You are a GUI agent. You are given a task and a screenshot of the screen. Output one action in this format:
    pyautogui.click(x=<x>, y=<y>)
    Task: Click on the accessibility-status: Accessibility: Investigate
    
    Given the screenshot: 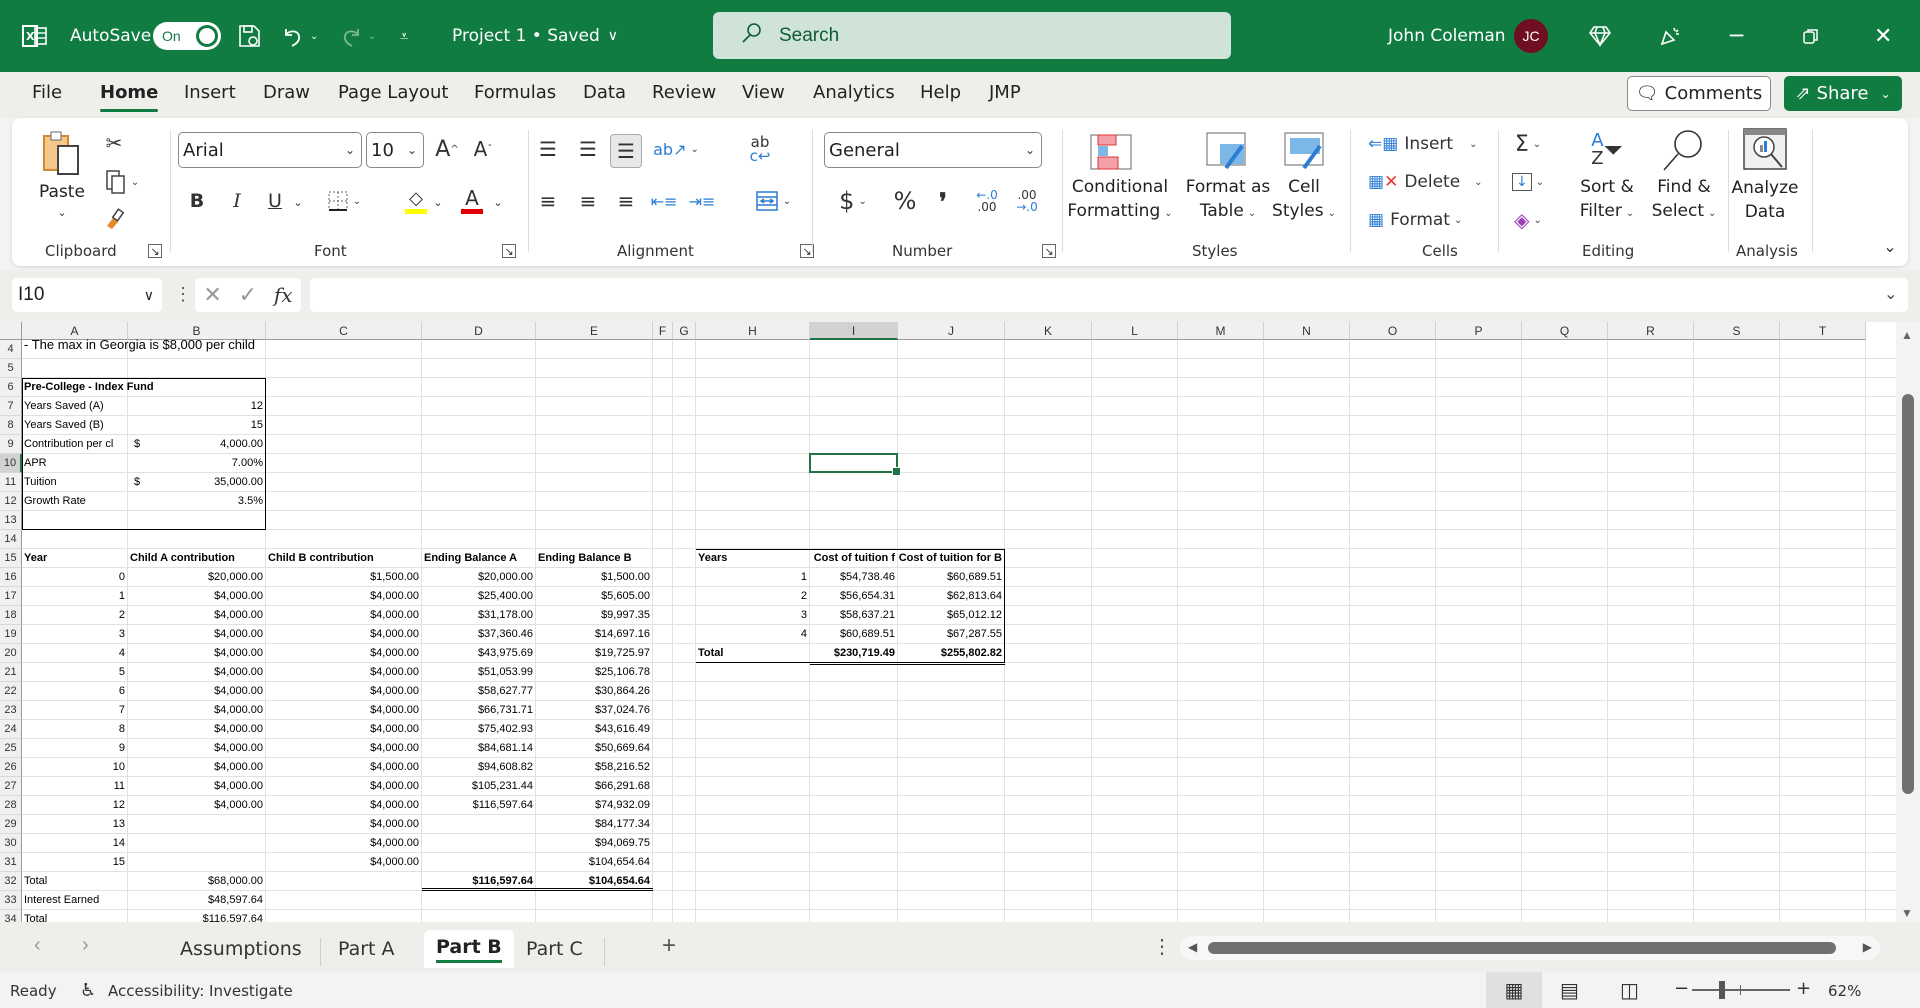 What is the action you would take?
    pyautogui.click(x=200, y=991)
    